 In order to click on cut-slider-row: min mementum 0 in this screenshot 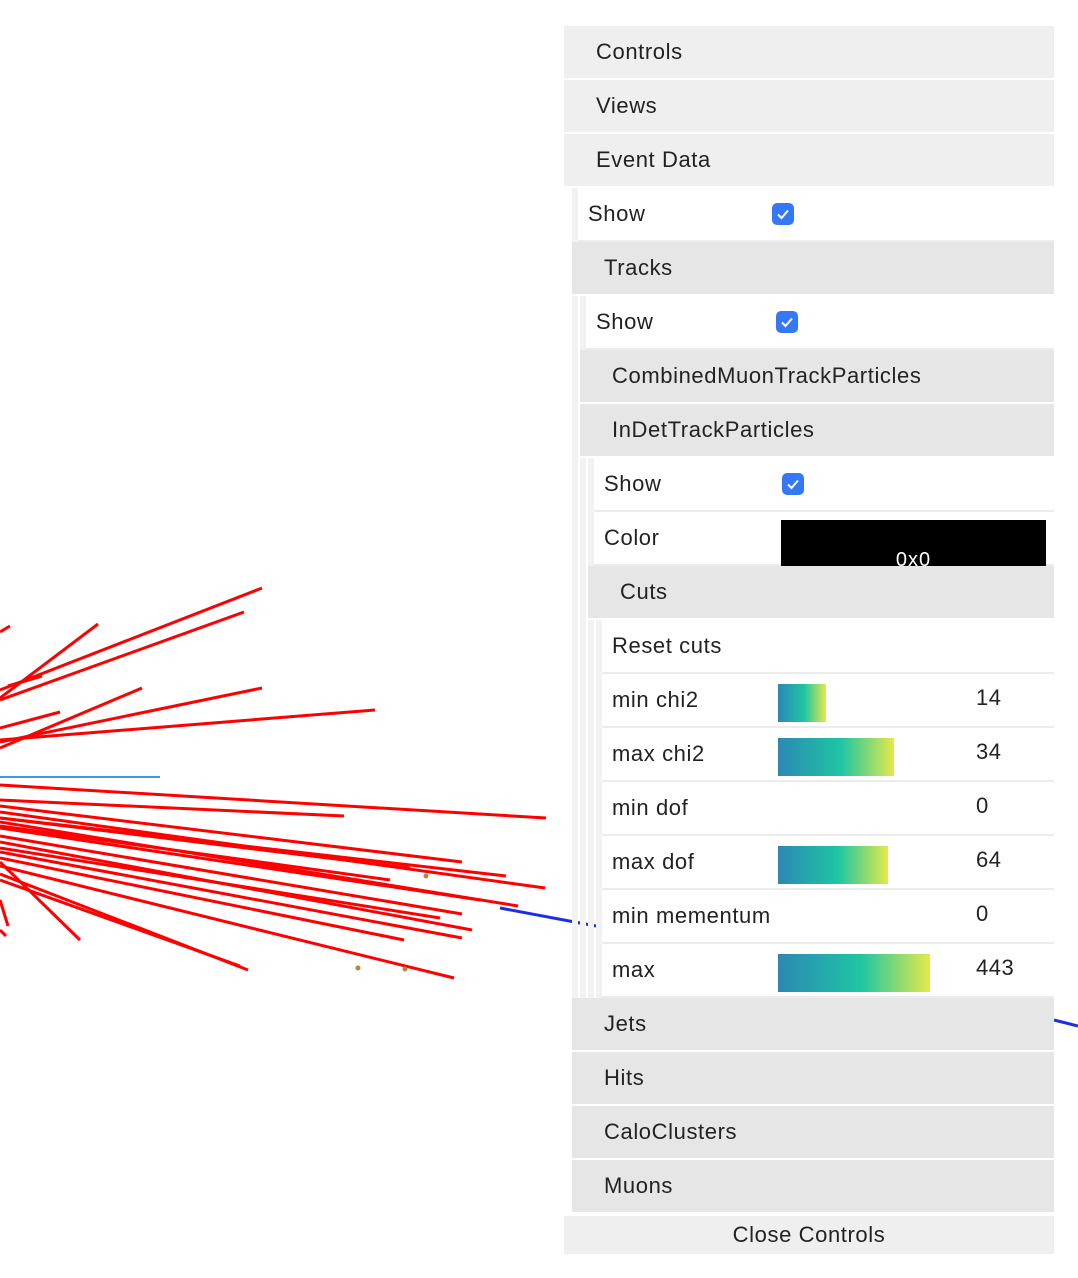, I will do `click(828, 917)`.